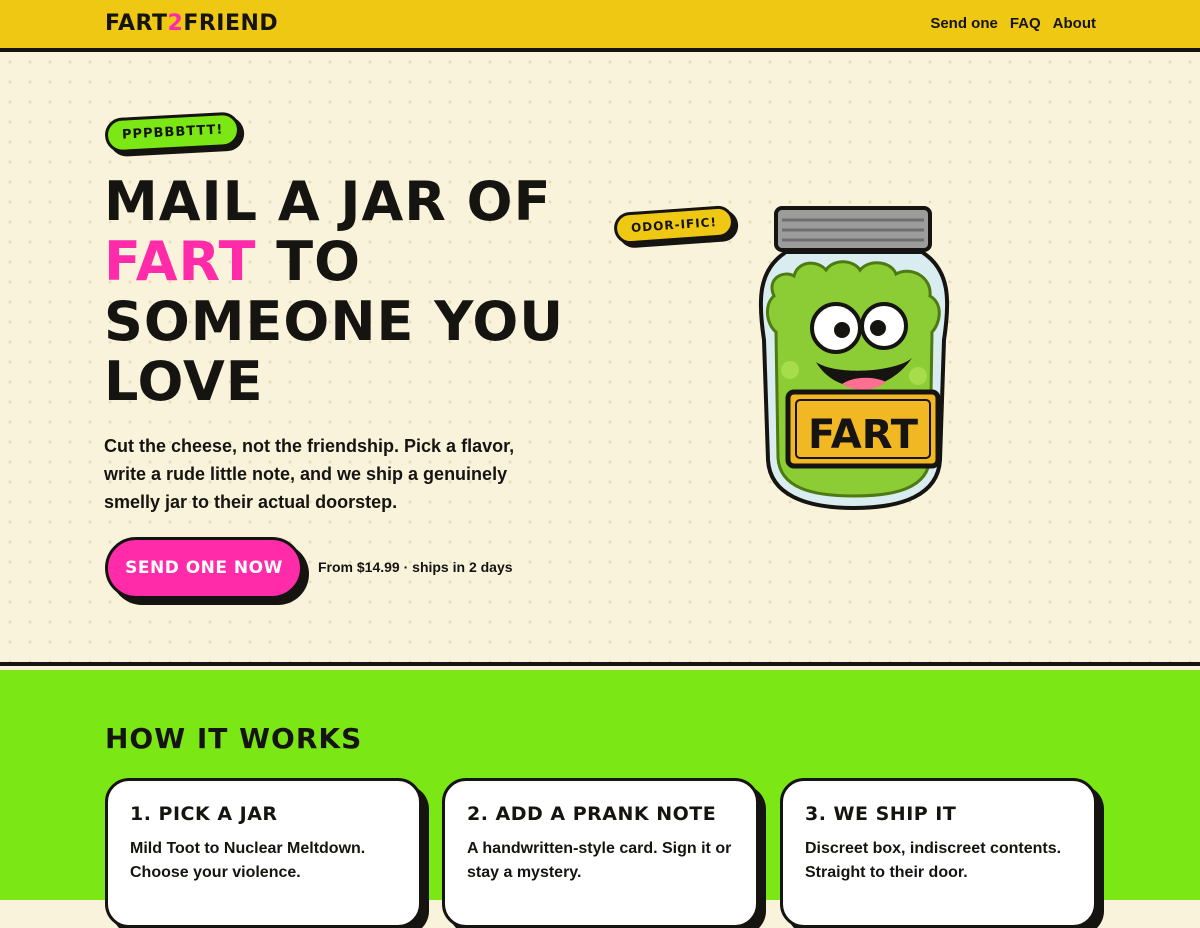 This screenshot has height=928, width=1200. I want to click on hero-headline: MAIL A JAR OF FART TO SOMEONE YOU LOVE, so click(334, 291).